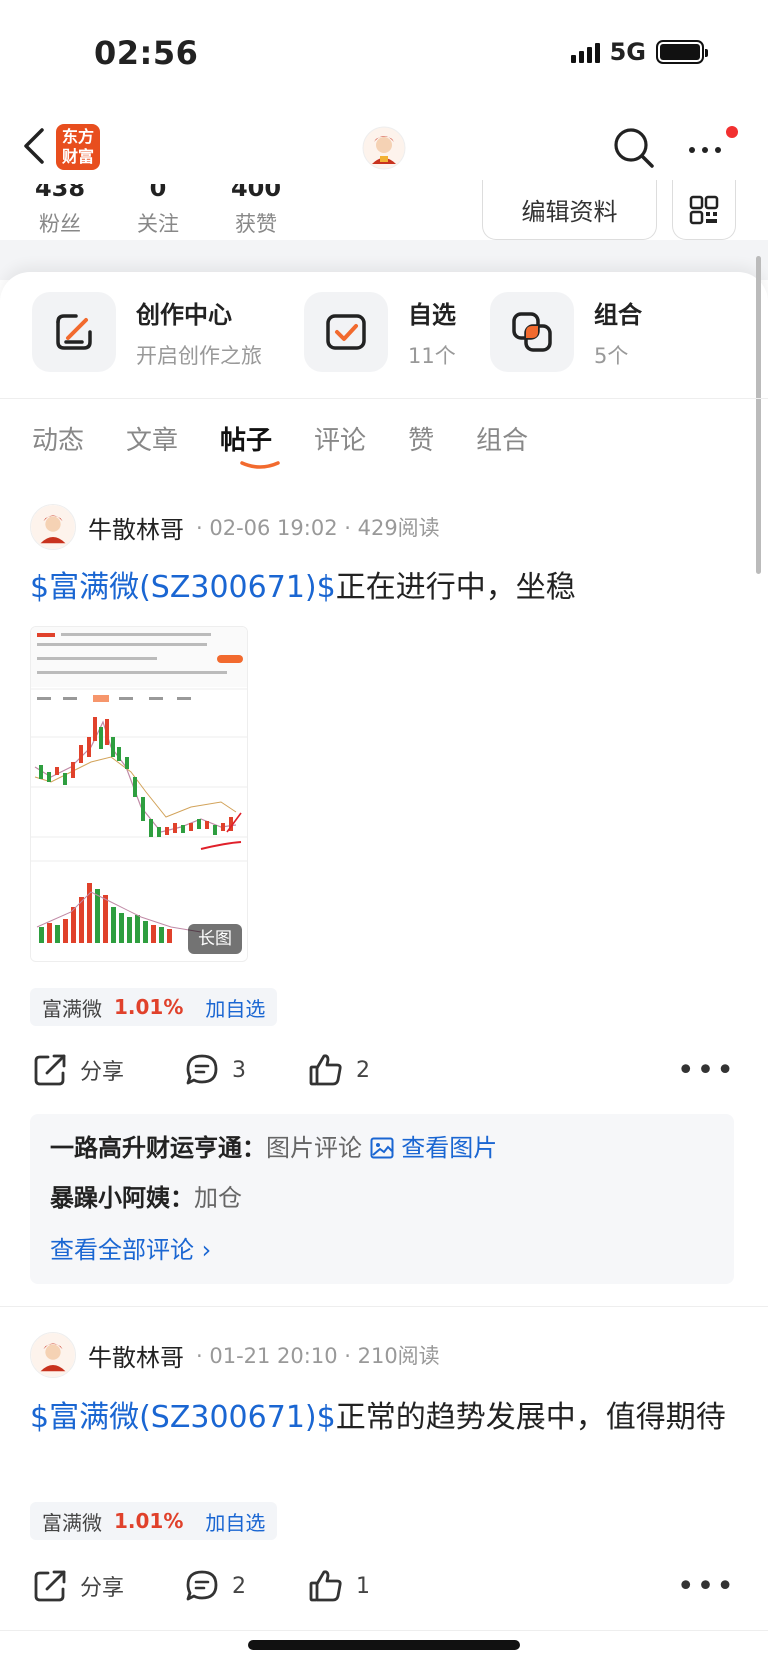 Image resolution: width=768 pixels, height=1667 pixels. Describe the element at coordinates (58, 438) in the screenshot. I see `tab-activity: 动态` at that location.